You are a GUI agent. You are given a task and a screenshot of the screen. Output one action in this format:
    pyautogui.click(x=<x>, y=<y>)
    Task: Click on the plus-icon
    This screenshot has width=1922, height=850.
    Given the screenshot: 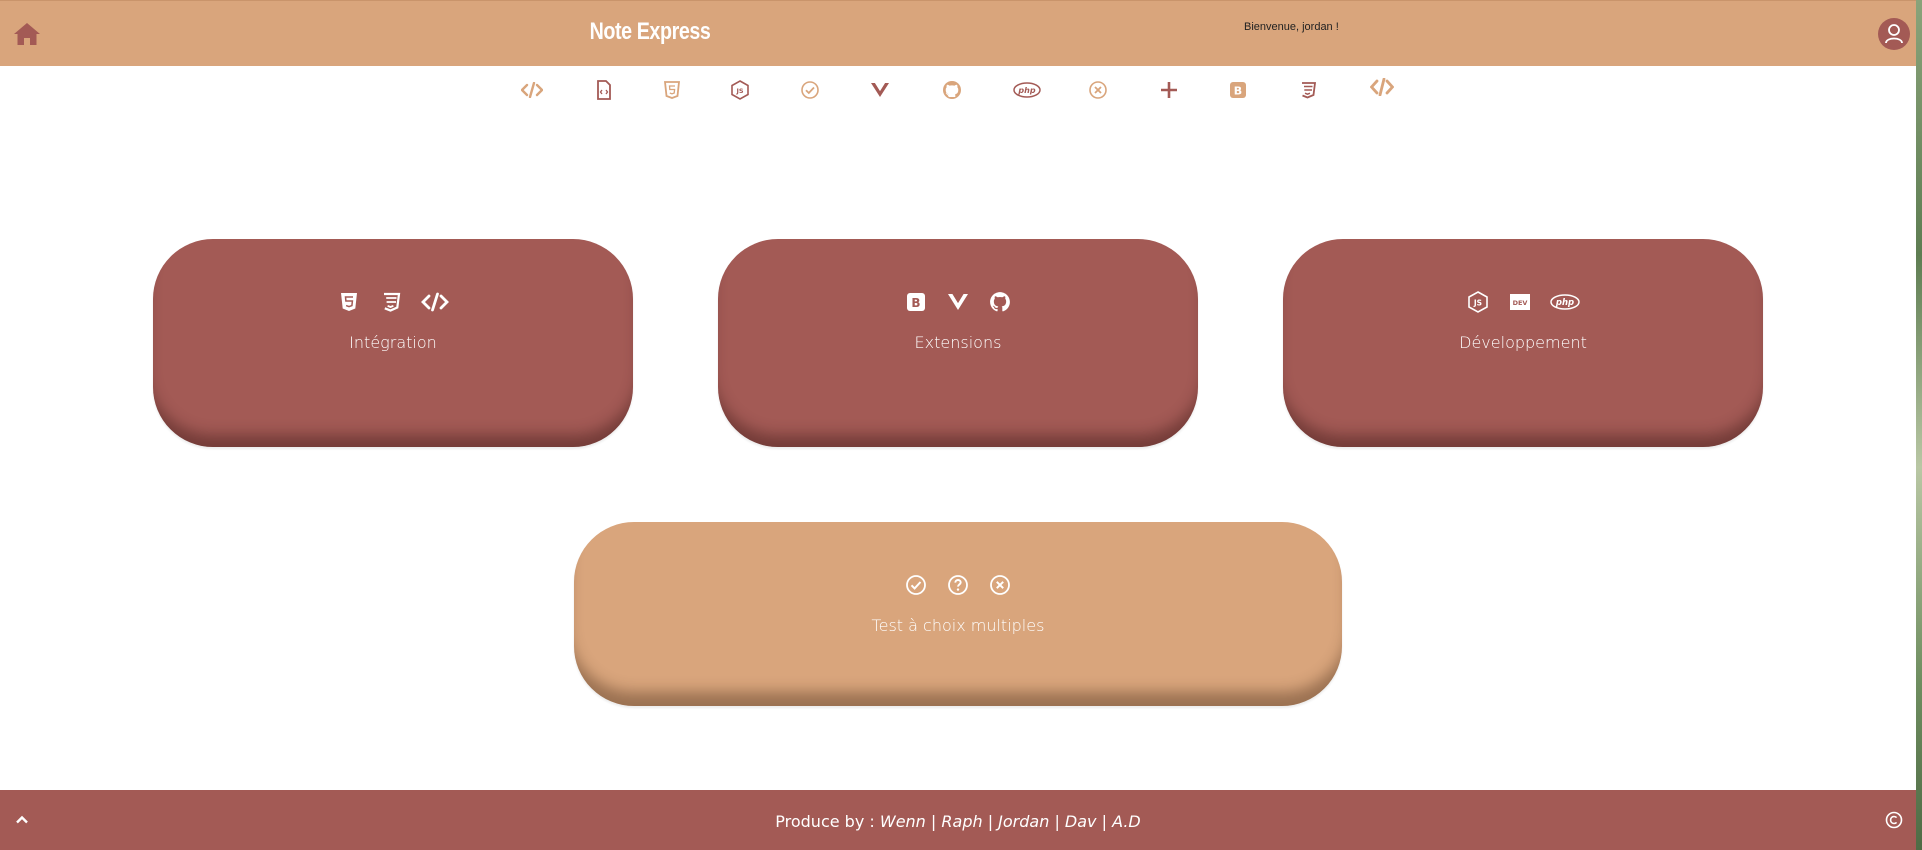 What is the action you would take?
    pyautogui.click(x=1169, y=90)
    